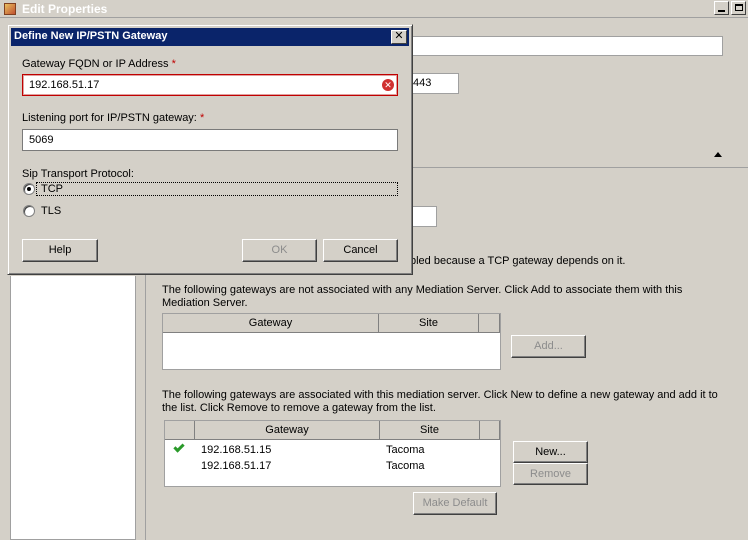  I want to click on fqdn-input: 192.168.51.17 ✕, so click(210, 85).